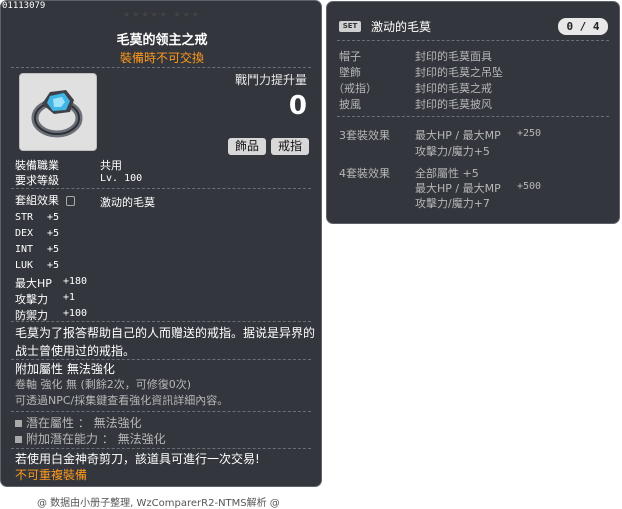  Describe the element at coordinates (84, 423) in the screenshot. I see `potential-text: 潛在屬性 ： 無法強化` at that location.